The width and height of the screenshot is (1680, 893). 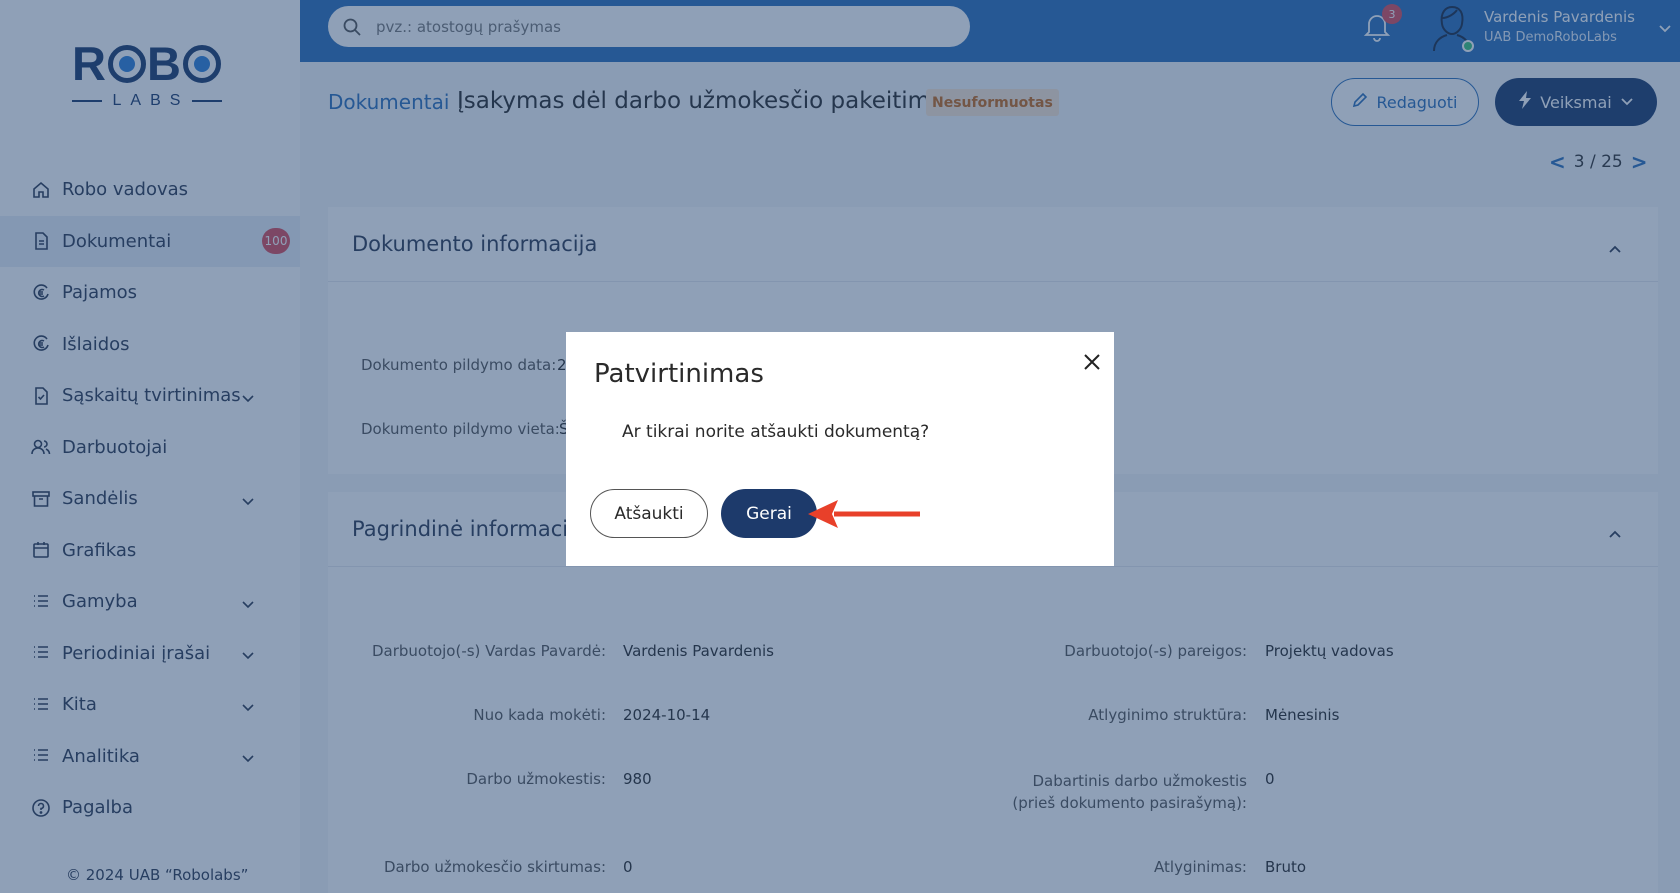 I want to click on dialog-message: Ar tikrai norite atšaukti dokumentą?, so click(x=776, y=432).